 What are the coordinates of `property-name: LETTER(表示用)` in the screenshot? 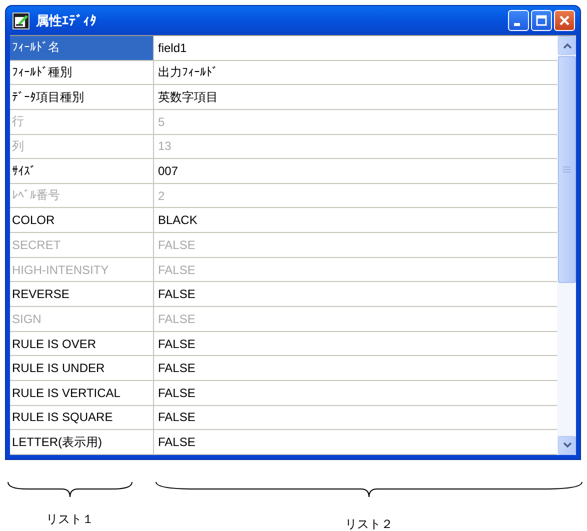 It's located at (82, 442).